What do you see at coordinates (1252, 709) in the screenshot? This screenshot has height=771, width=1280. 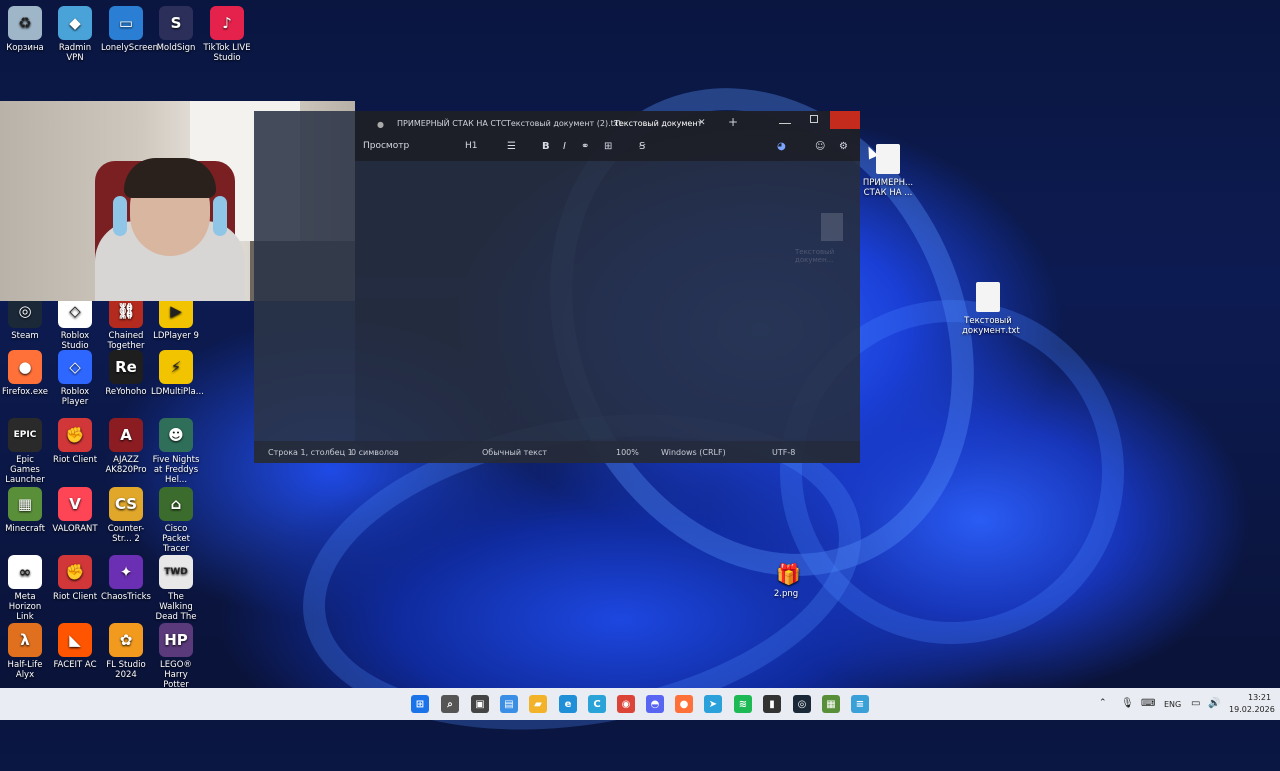 I see `clock-date: 19.02.2026` at bounding box center [1252, 709].